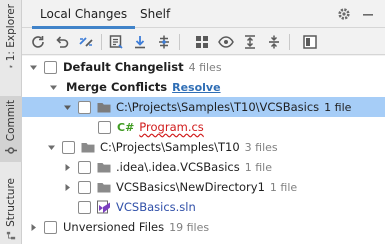  What do you see at coordinates (258, 167) in the screenshot?
I see `idea-directory-count: 1 file` at bounding box center [258, 167].